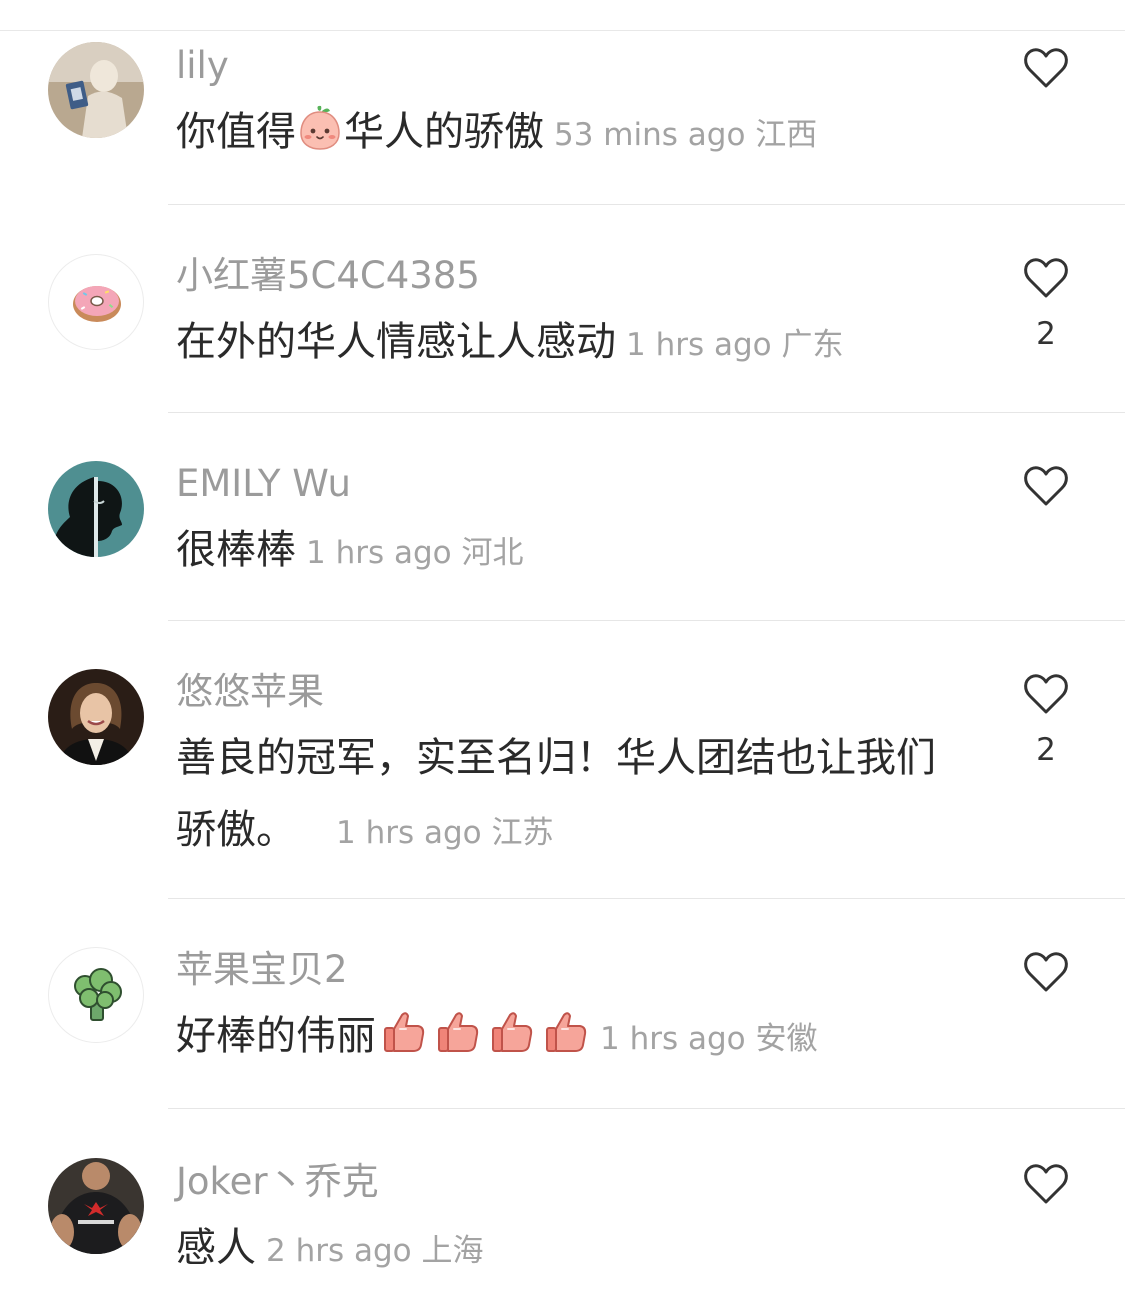 Image resolution: width=1125 pixels, height=1312 pixels. What do you see at coordinates (786, 1039) in the screenshot?
I see `comment-location: 安徽` at bounding box center [786, 1039].